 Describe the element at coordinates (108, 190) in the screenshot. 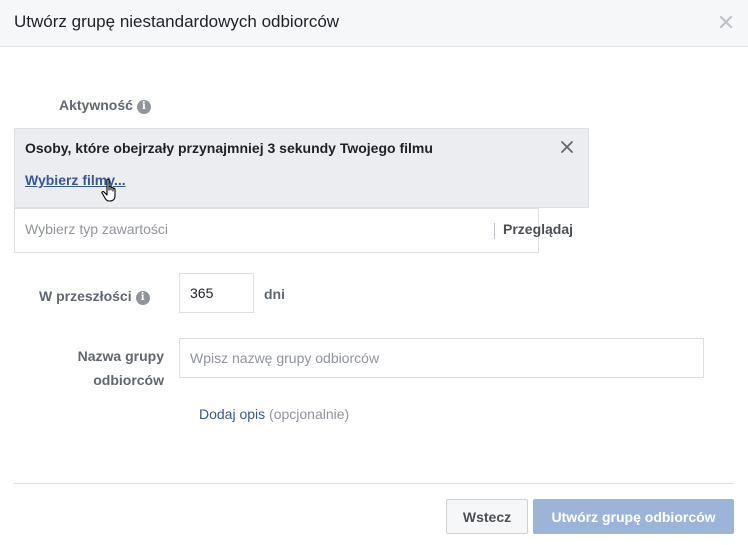

I see `hand-cursor-icon` at that location.